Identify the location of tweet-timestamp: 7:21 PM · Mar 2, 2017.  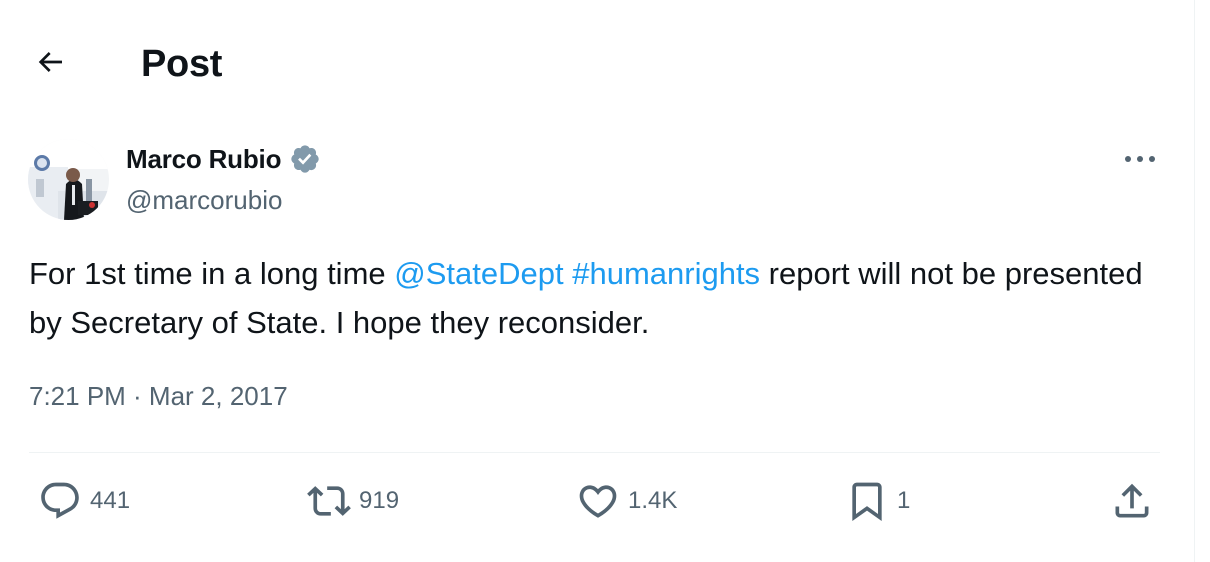
(158, 396).